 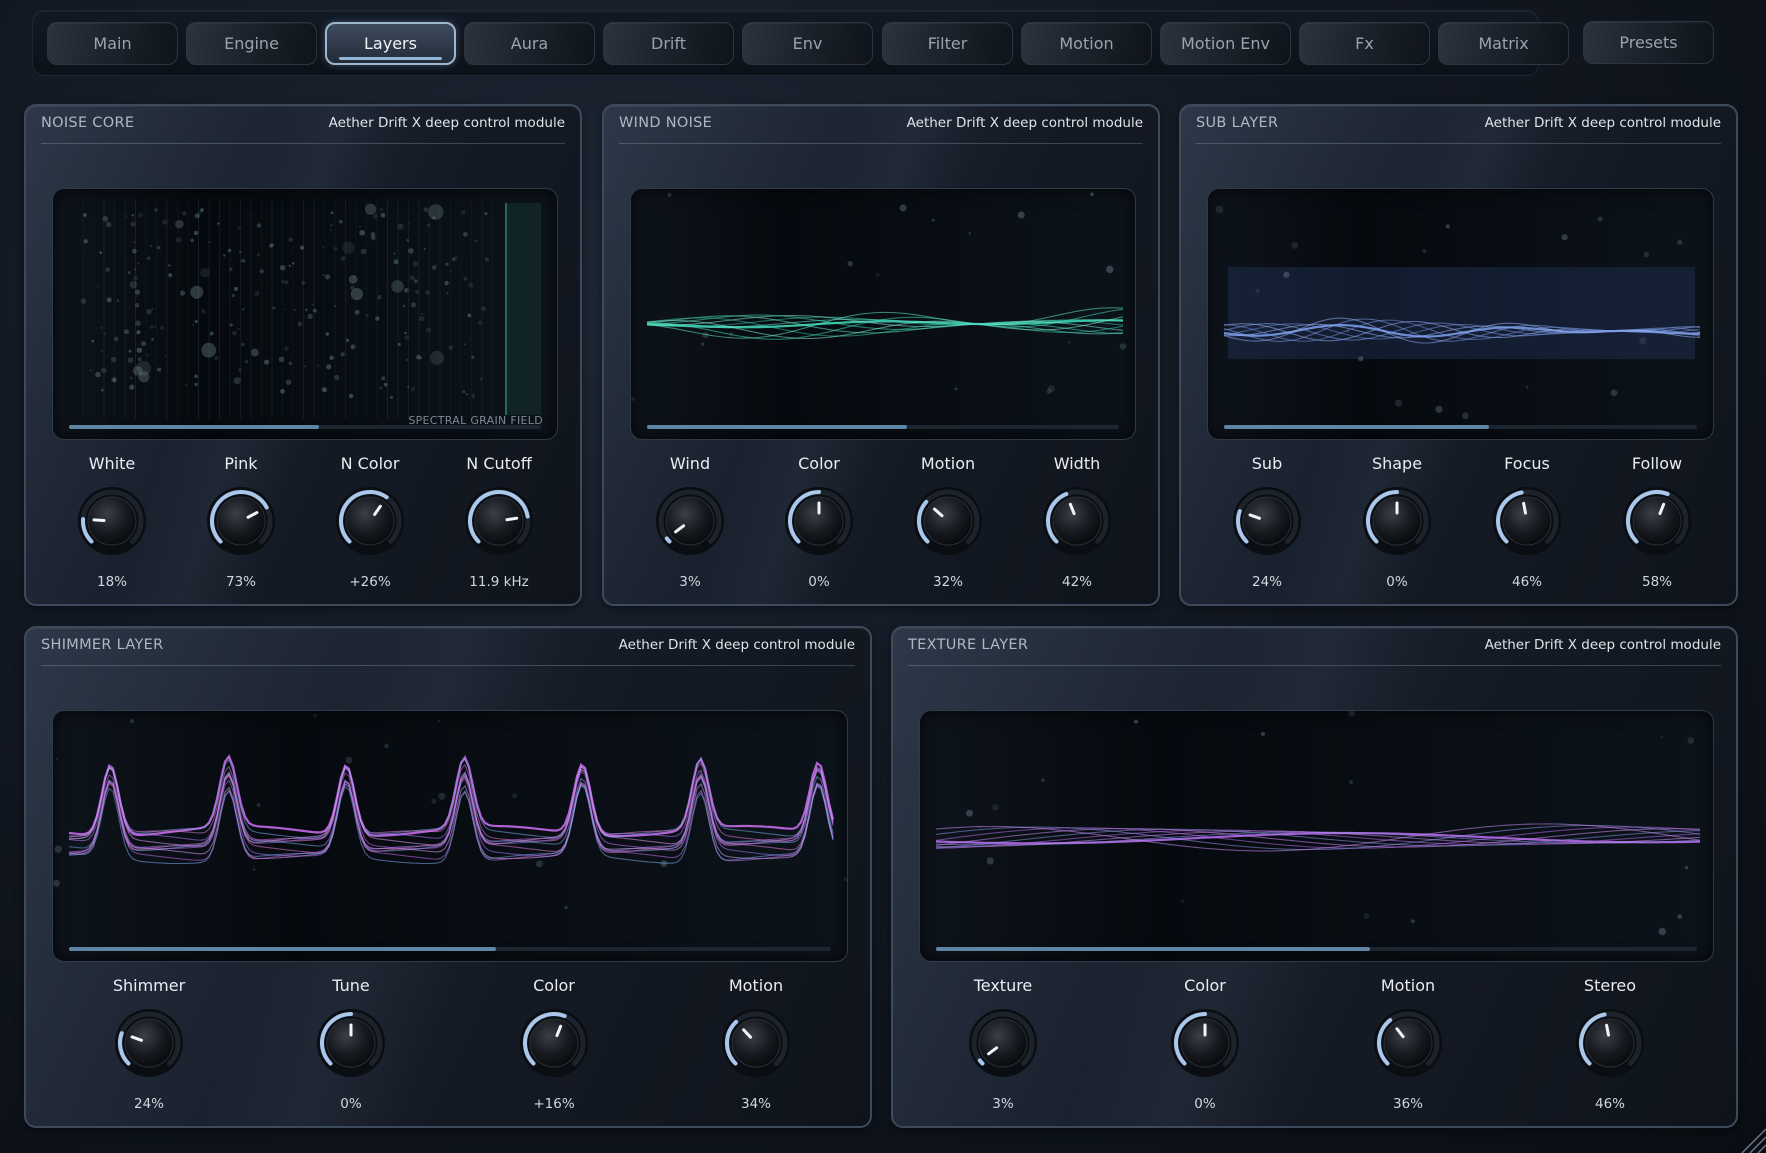 What do you see at coordinates (1397, 463) in the screenshot?
I see `knob-label: Shape` at bounding box center [1397, 463].